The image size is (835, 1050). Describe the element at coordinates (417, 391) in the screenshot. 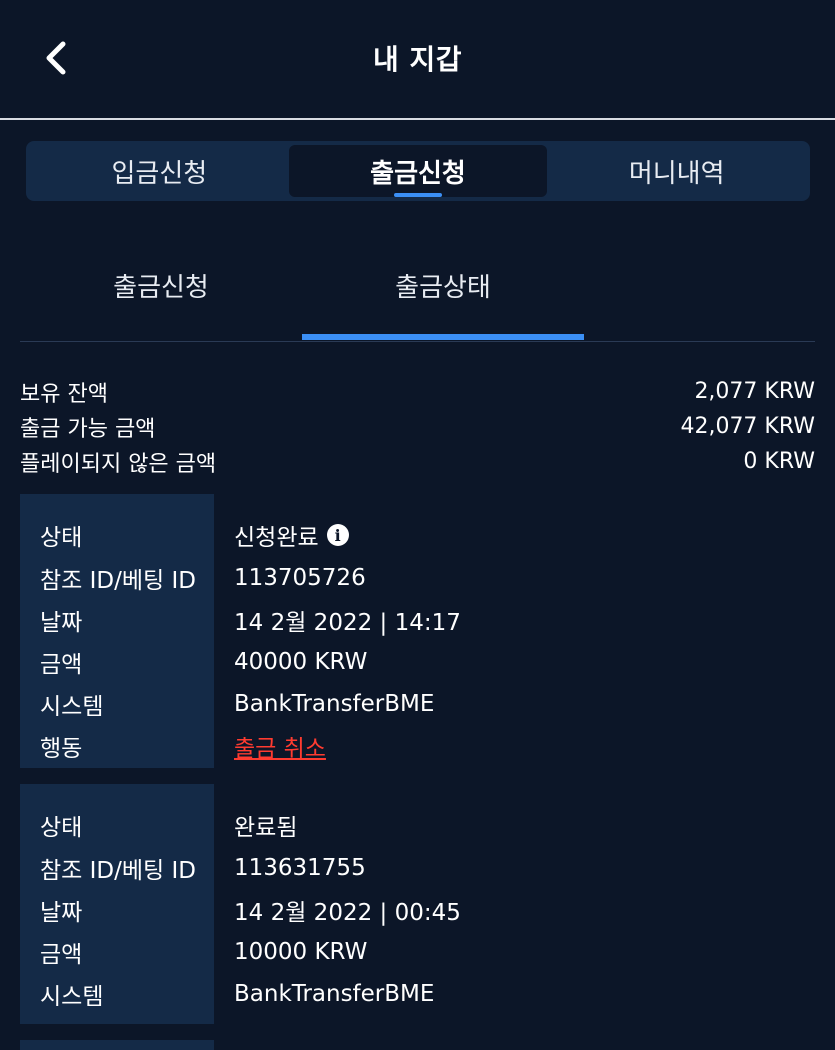

I see `balance-row: 보유 잔액 2,077 KRW` at that location.